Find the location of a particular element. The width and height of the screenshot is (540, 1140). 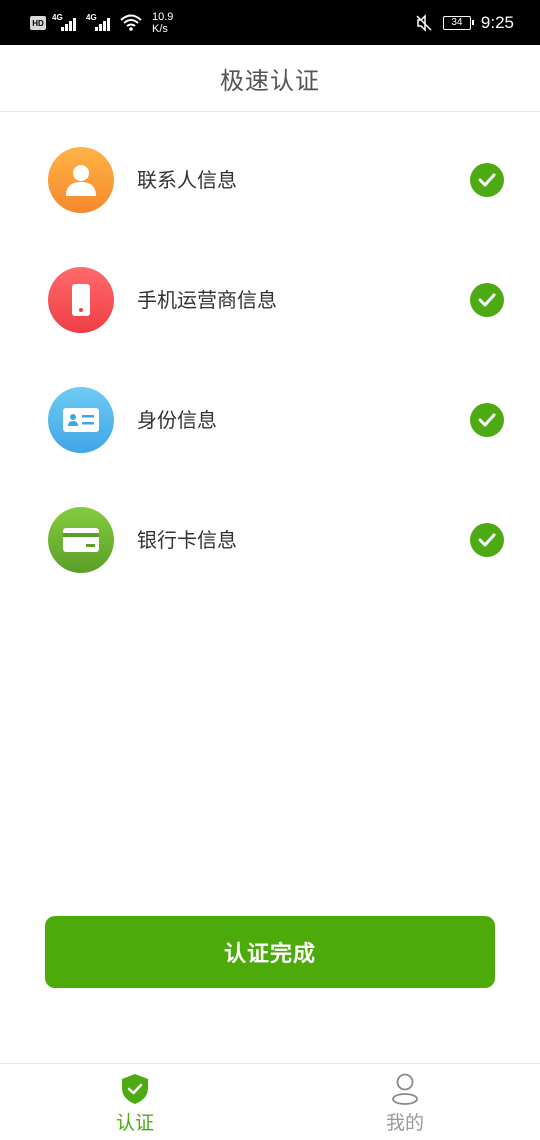

id-circle is located at coordinates (81, 420).